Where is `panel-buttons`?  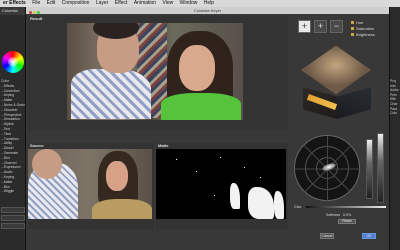 panel-buttons is located at coordinates (13, 219).